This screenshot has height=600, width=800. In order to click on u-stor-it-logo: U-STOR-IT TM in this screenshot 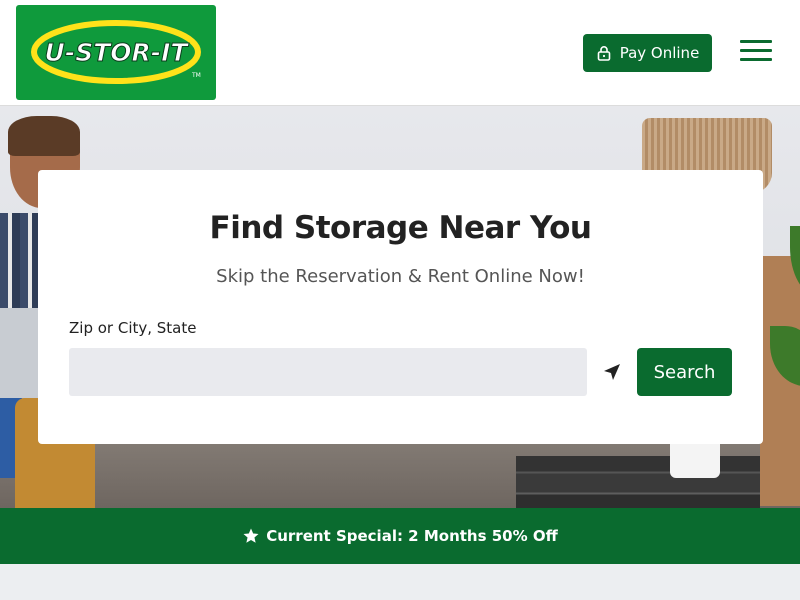, I will do `click(116, 52)`.